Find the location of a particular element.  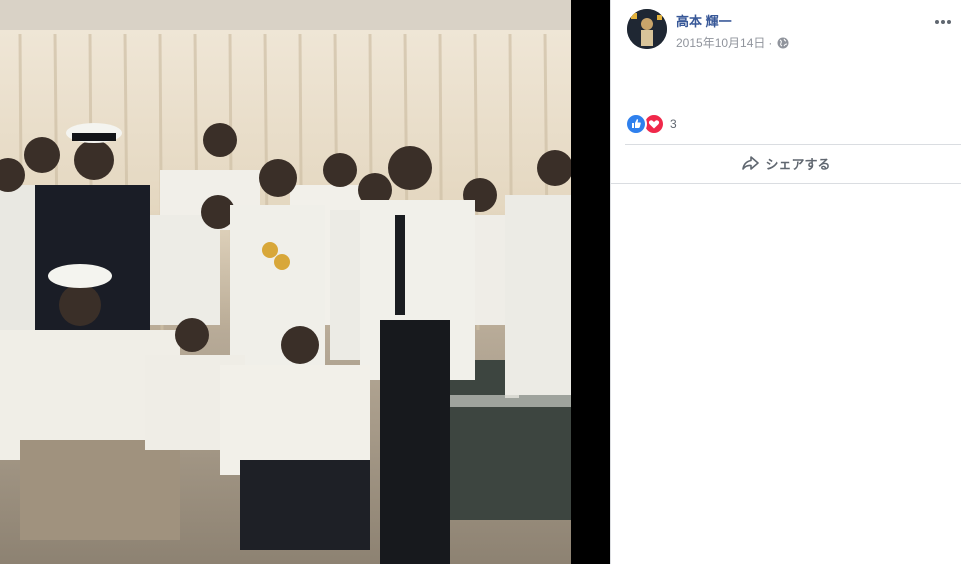

post-meta: 2015年10月14日 · is located at coordinates (732, 42).